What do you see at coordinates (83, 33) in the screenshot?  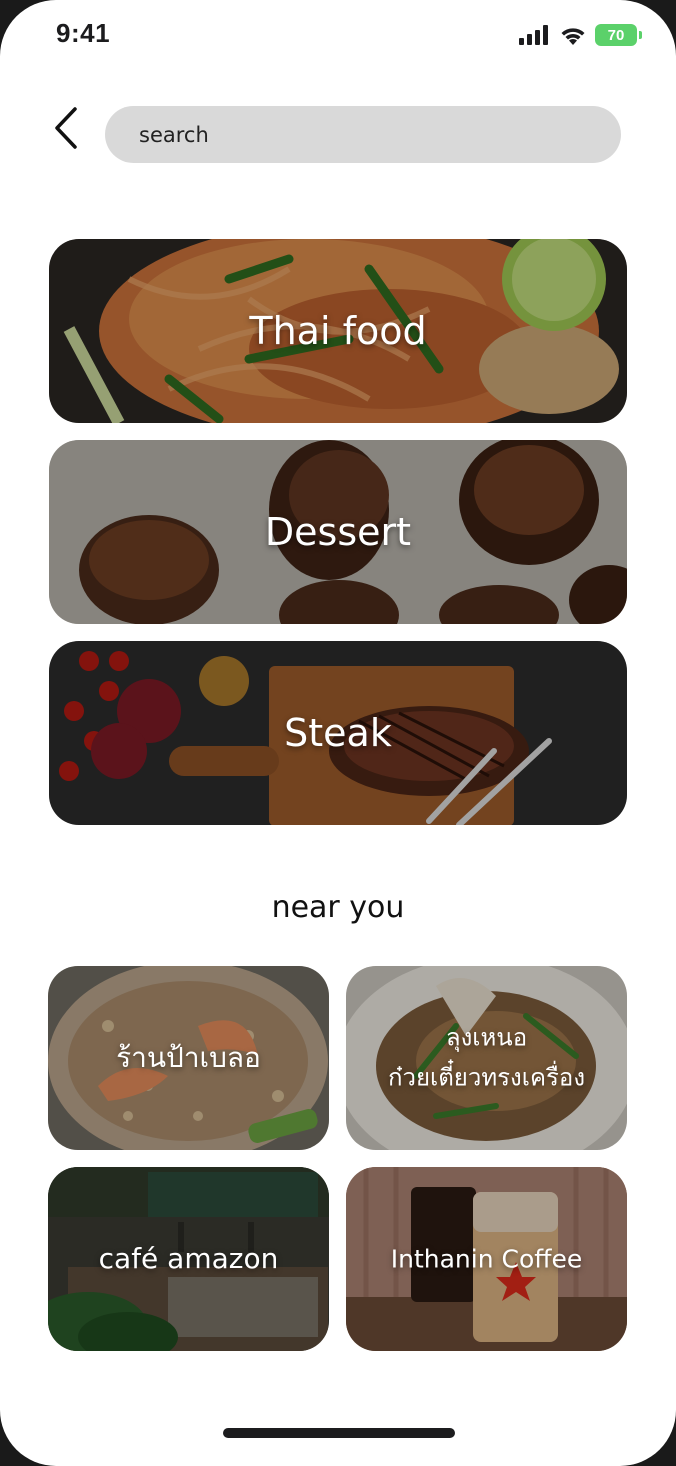 I see `status-time: 9:41` at bounding box center [83, 33].